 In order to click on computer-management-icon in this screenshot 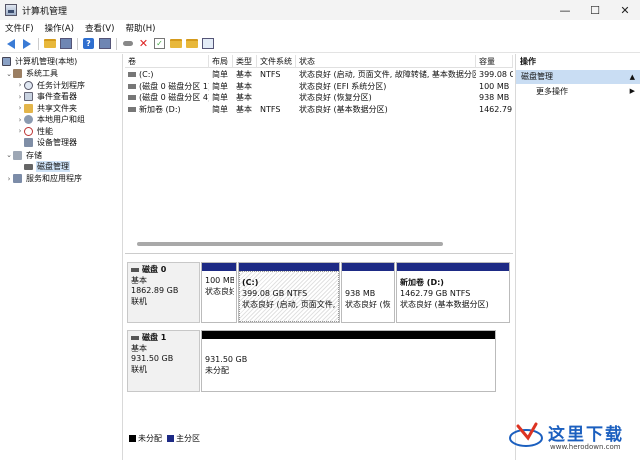, I will do `click(11, 10)`.